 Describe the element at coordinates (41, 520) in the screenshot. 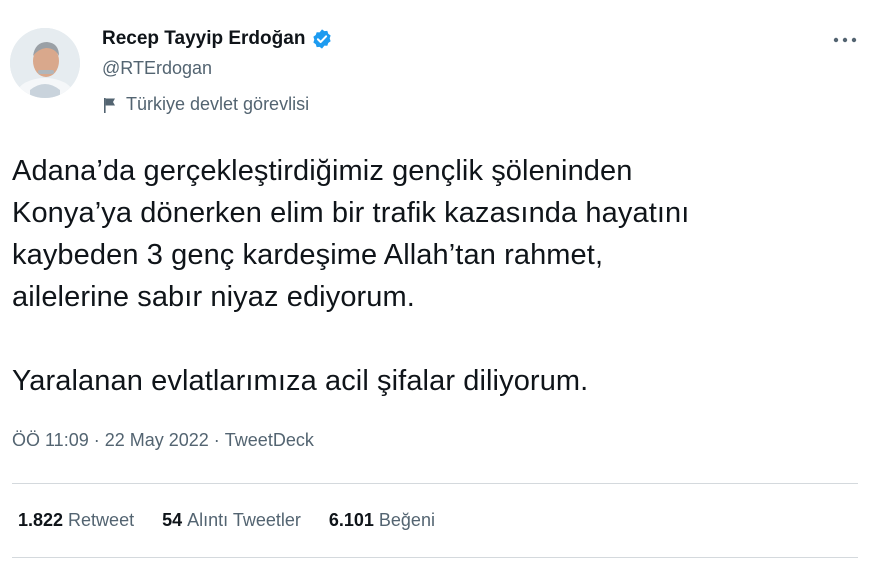

I see `retweet-count-value: 1.822` at that location.